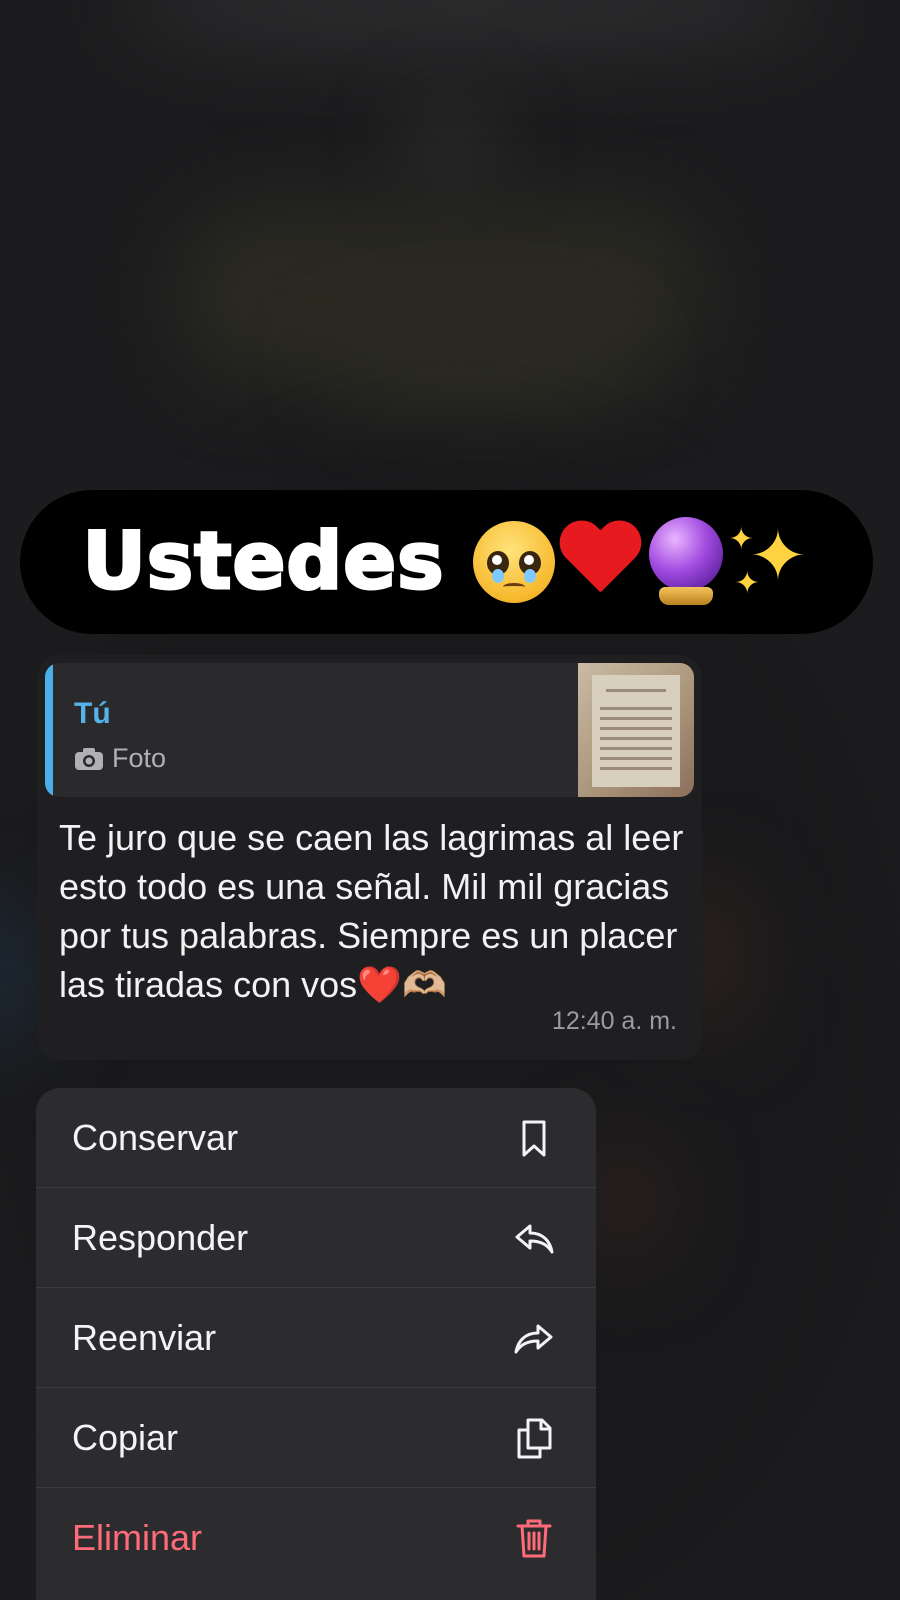  Describe the element at coordinates (534, 1338) in the screenshot. I see `forward-icon` at that location.